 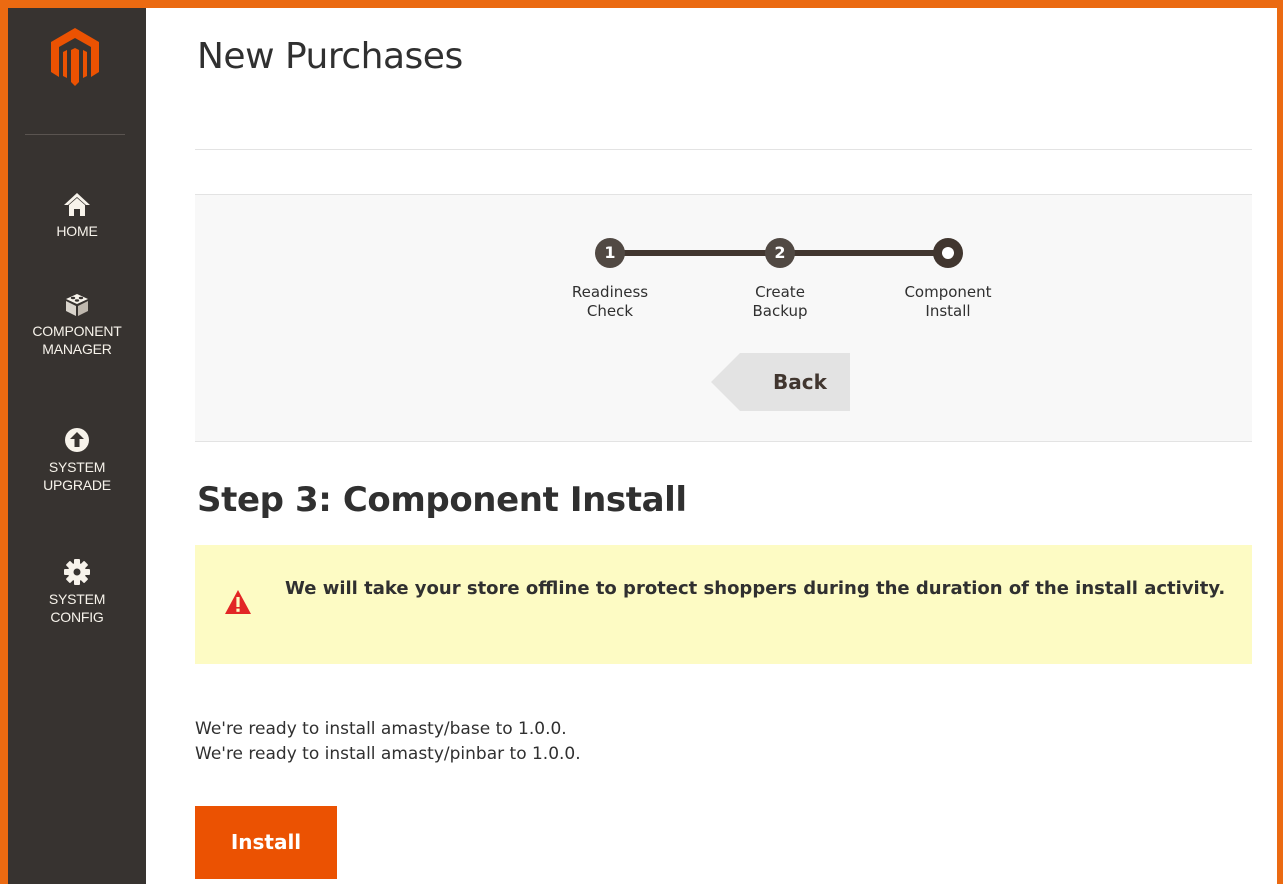 I want to click on sidebar-item-component-manager: COMPONENT MANAGER, so click(x=77, y=324).